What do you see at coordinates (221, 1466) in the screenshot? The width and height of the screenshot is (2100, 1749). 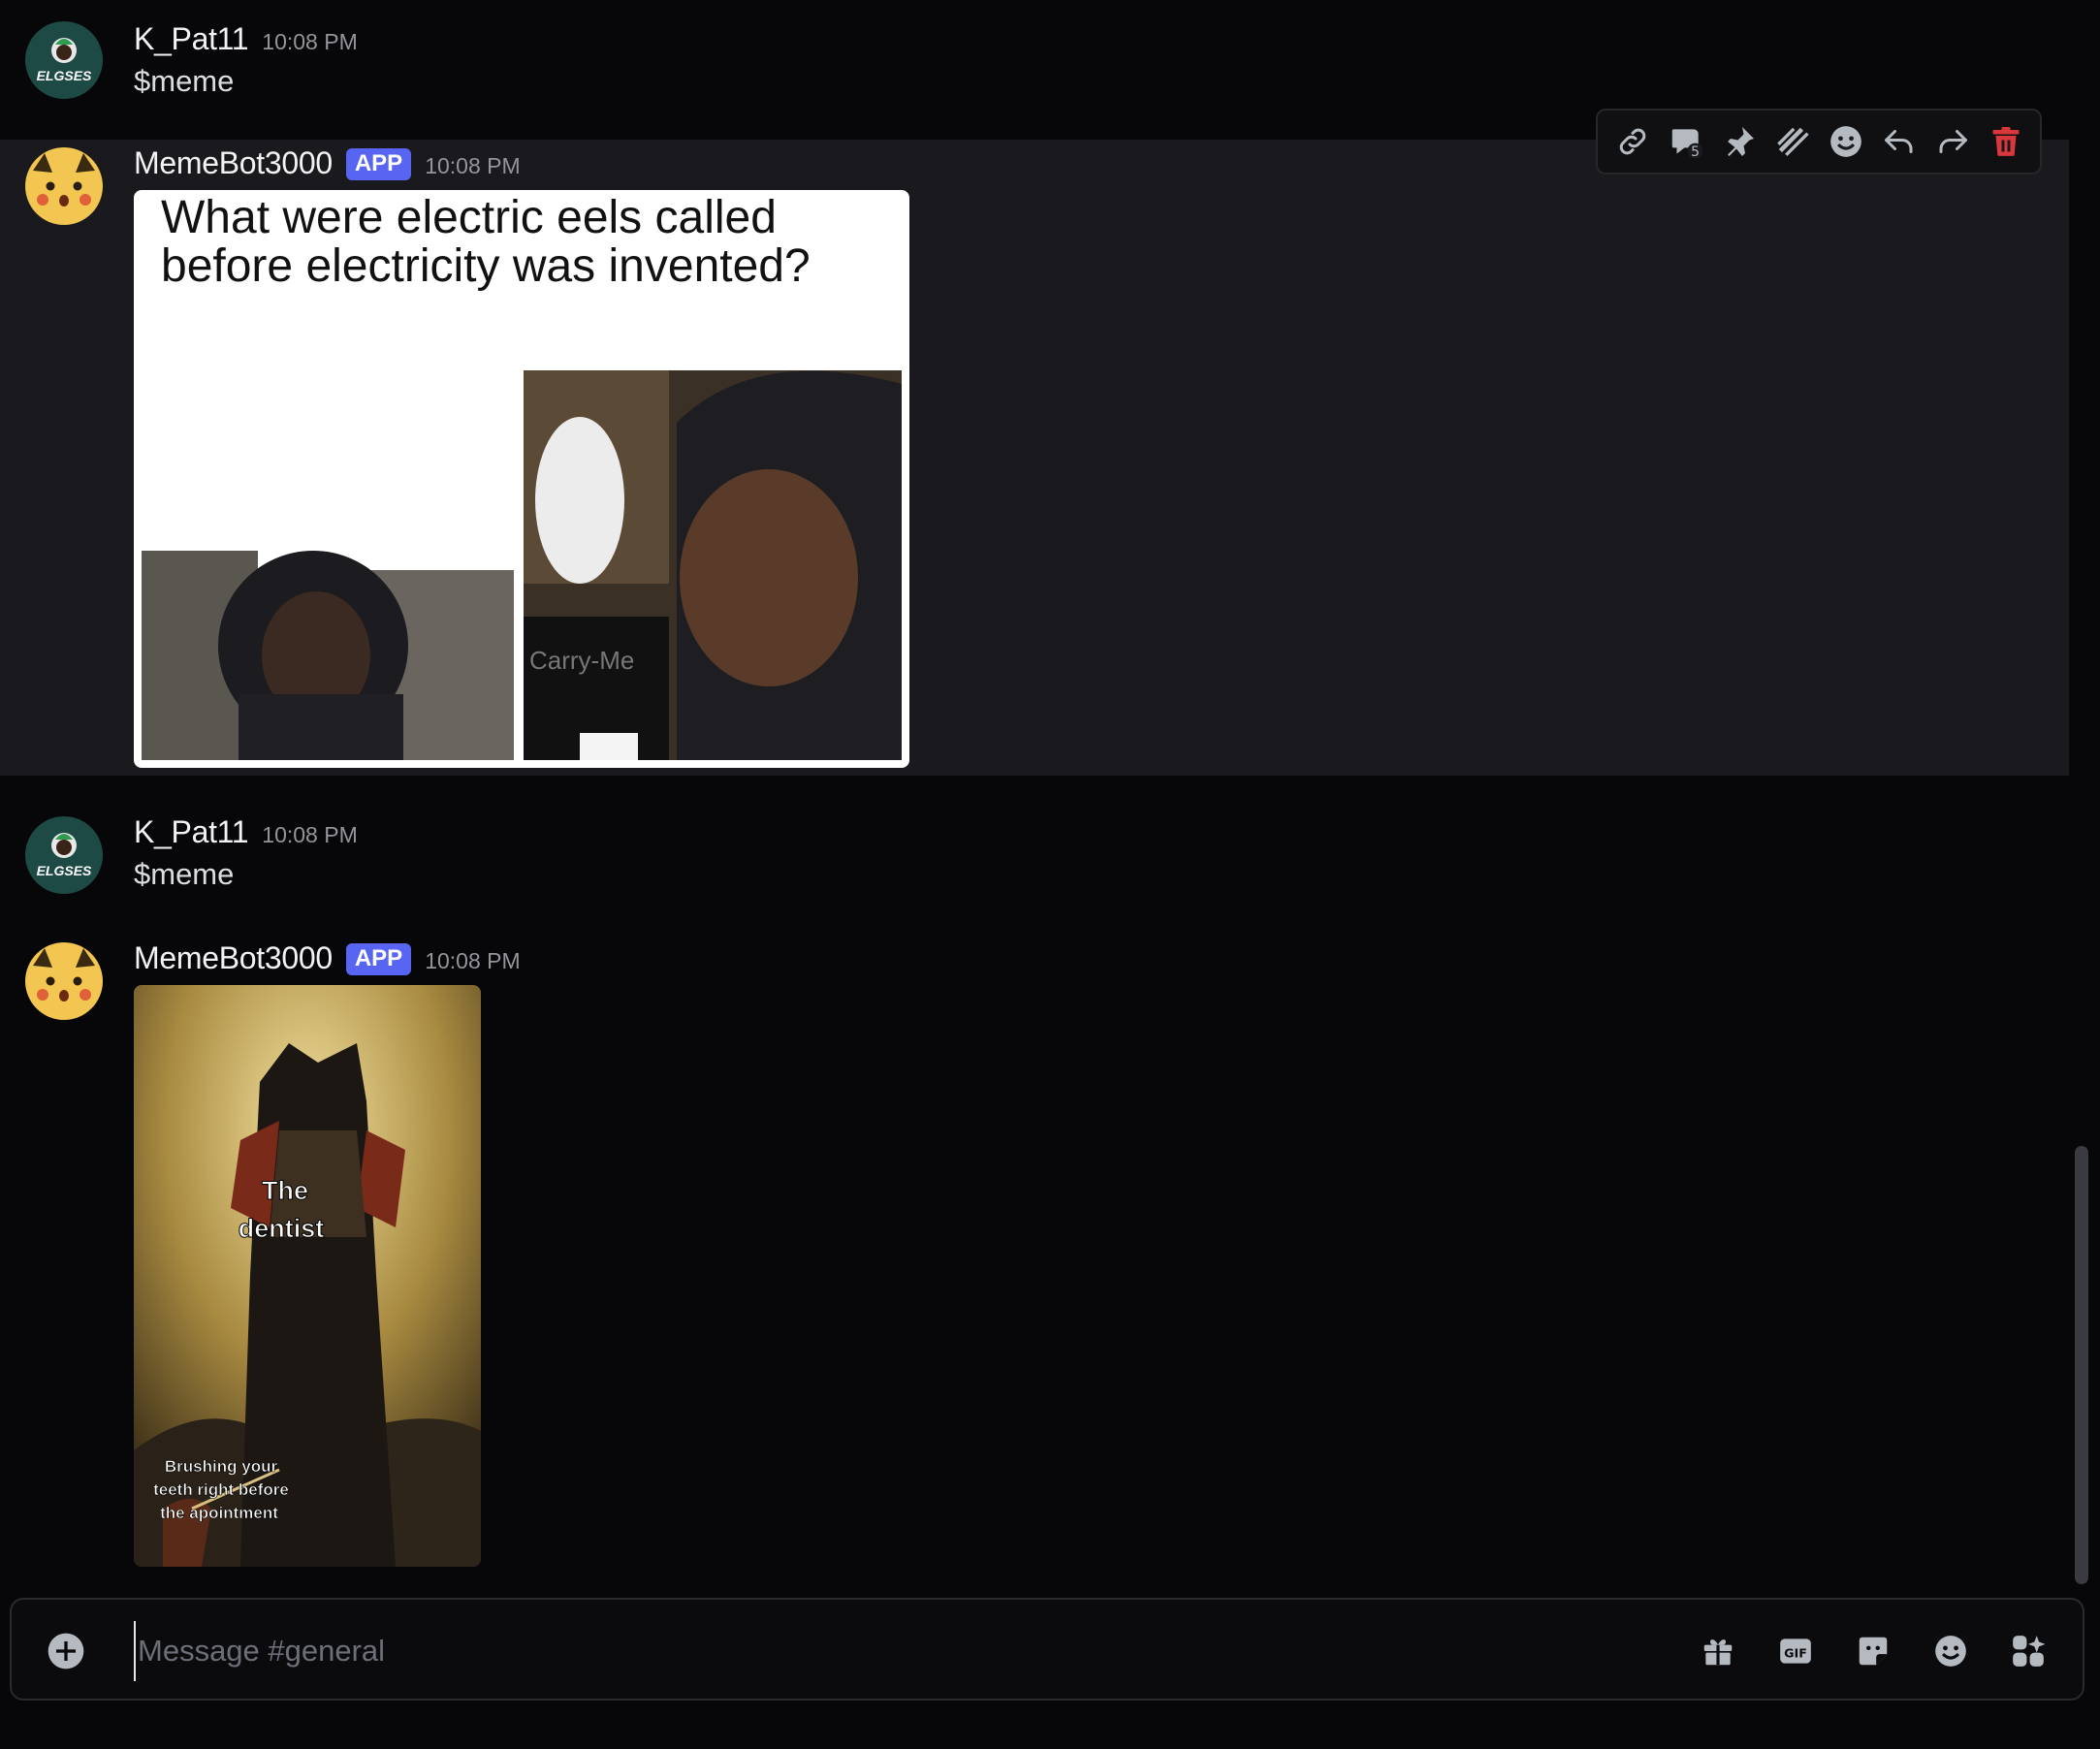 I see `meme-label-small-1: Brushing your` at bounding box center [221, 1466].